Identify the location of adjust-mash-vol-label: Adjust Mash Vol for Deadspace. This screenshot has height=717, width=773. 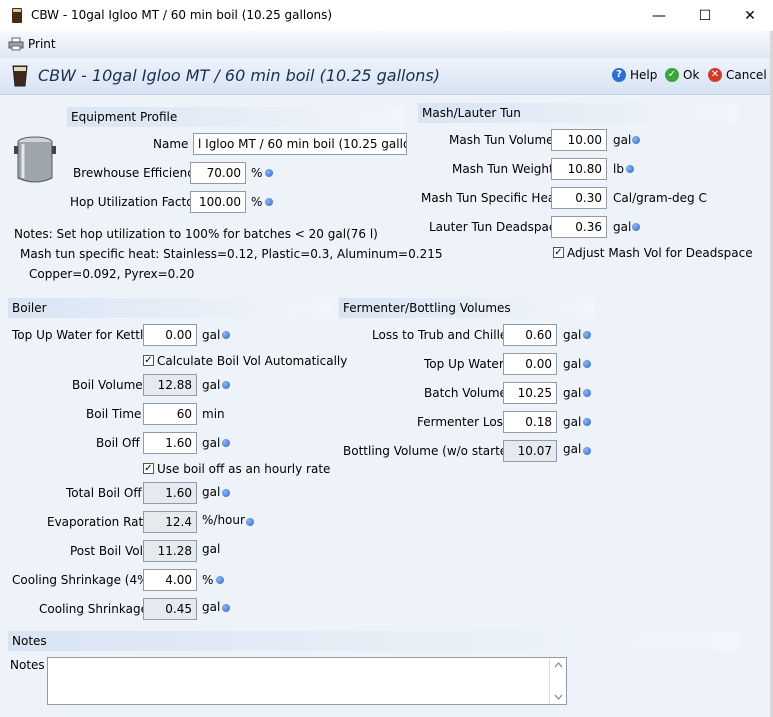
(660, 253).